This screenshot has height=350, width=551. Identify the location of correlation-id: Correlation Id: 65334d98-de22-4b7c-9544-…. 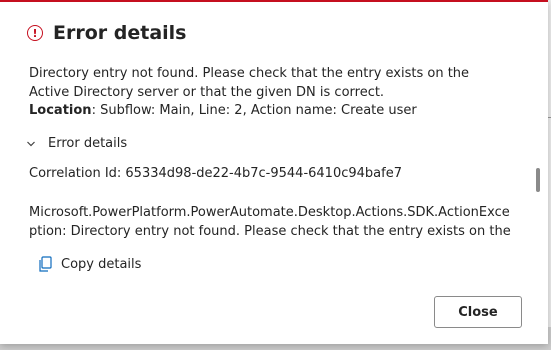
(215, 173).